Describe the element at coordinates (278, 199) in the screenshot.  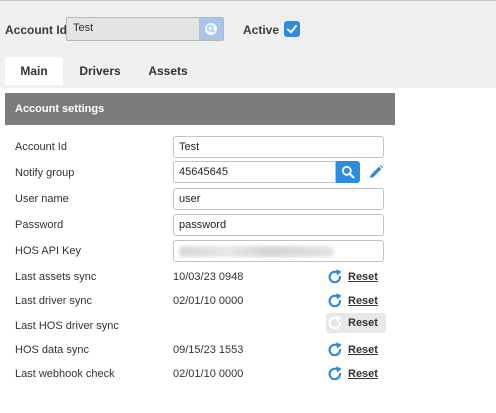
I see `user-name-field: user` at that location.